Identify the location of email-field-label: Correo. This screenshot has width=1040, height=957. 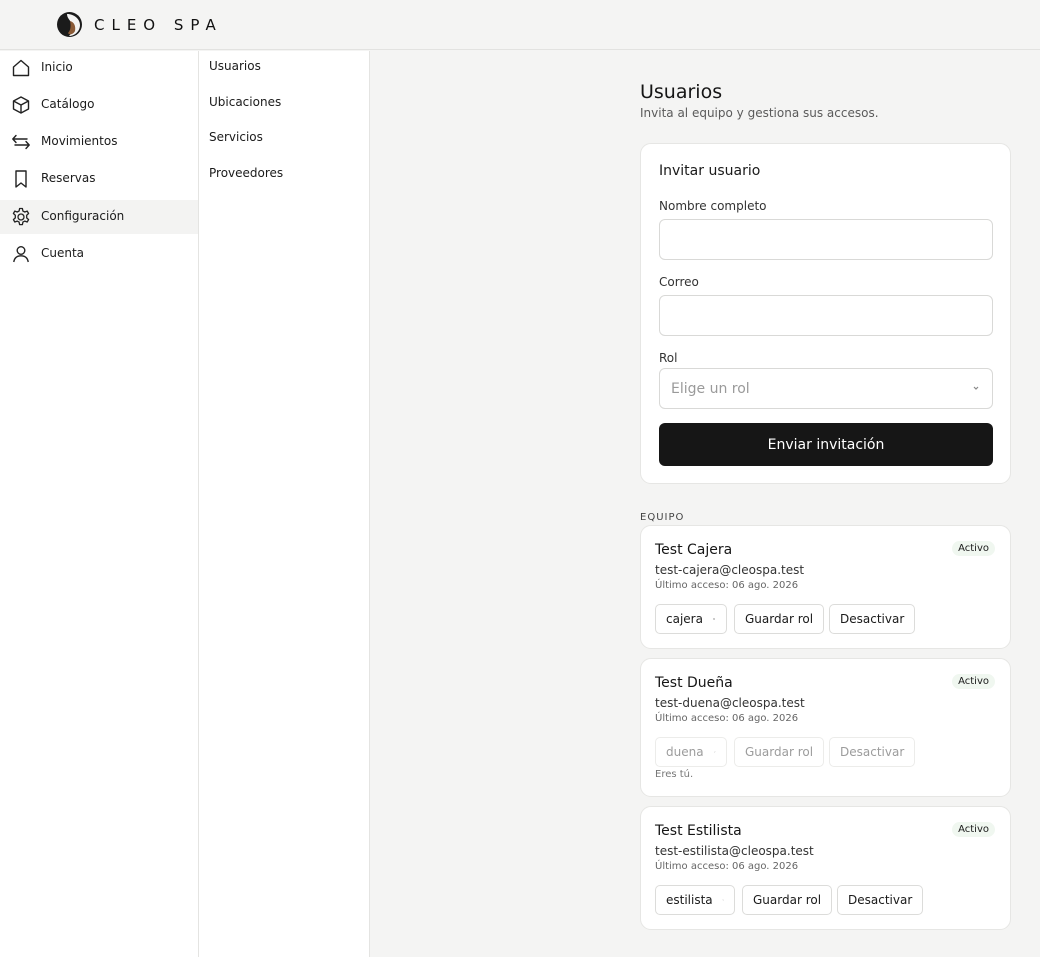
(679, 282).